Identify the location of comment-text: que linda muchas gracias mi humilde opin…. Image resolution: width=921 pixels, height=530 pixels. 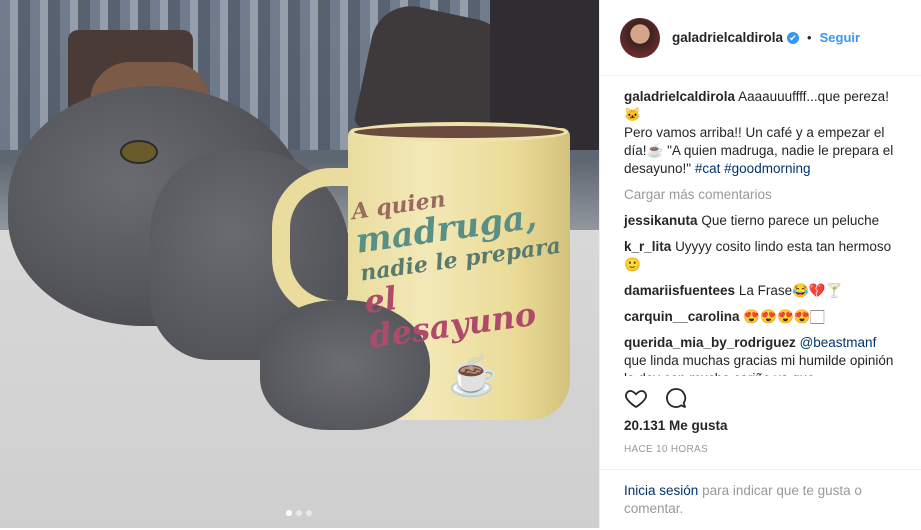
(759, 364).